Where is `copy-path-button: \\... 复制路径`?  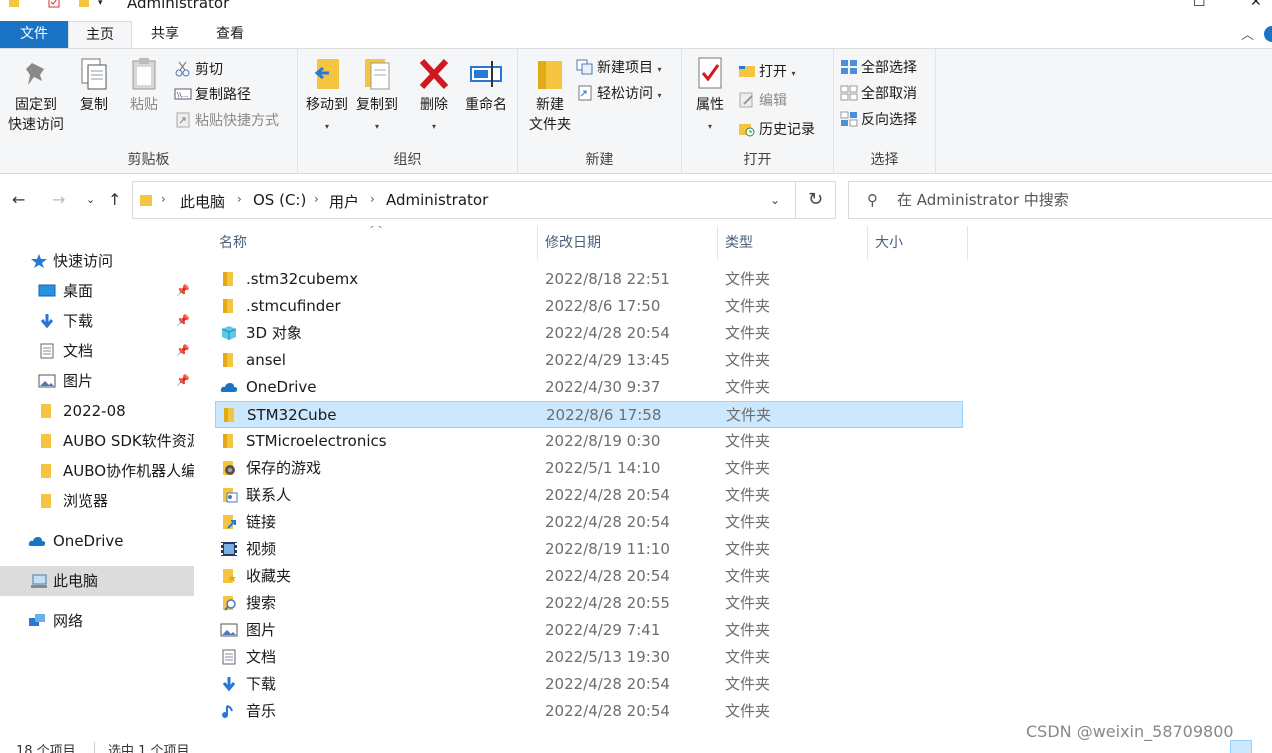 copy-path-button: \\... 复制路径 is located at coordinates (212, 95).